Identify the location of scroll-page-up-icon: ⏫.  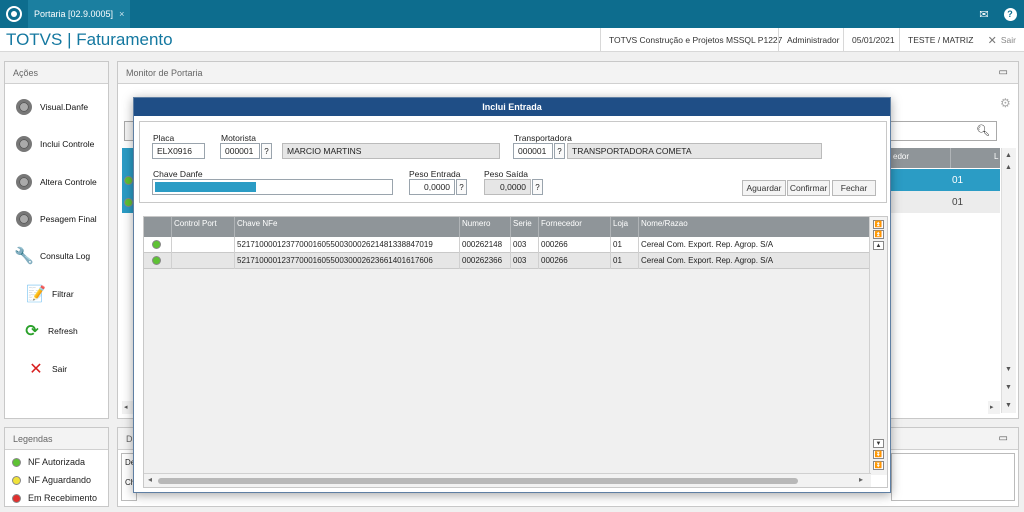
(878, 234).